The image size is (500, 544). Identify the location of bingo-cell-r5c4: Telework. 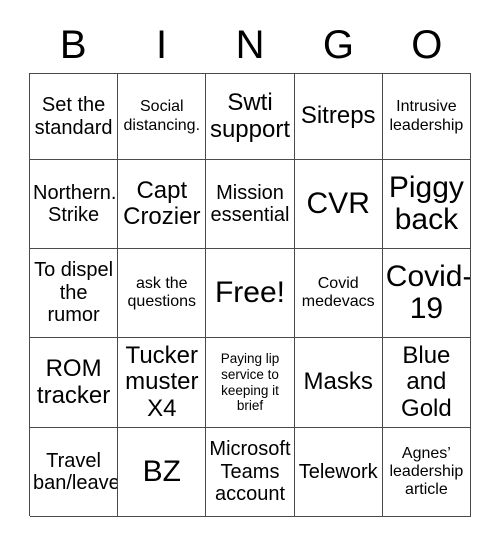
(338, 472).